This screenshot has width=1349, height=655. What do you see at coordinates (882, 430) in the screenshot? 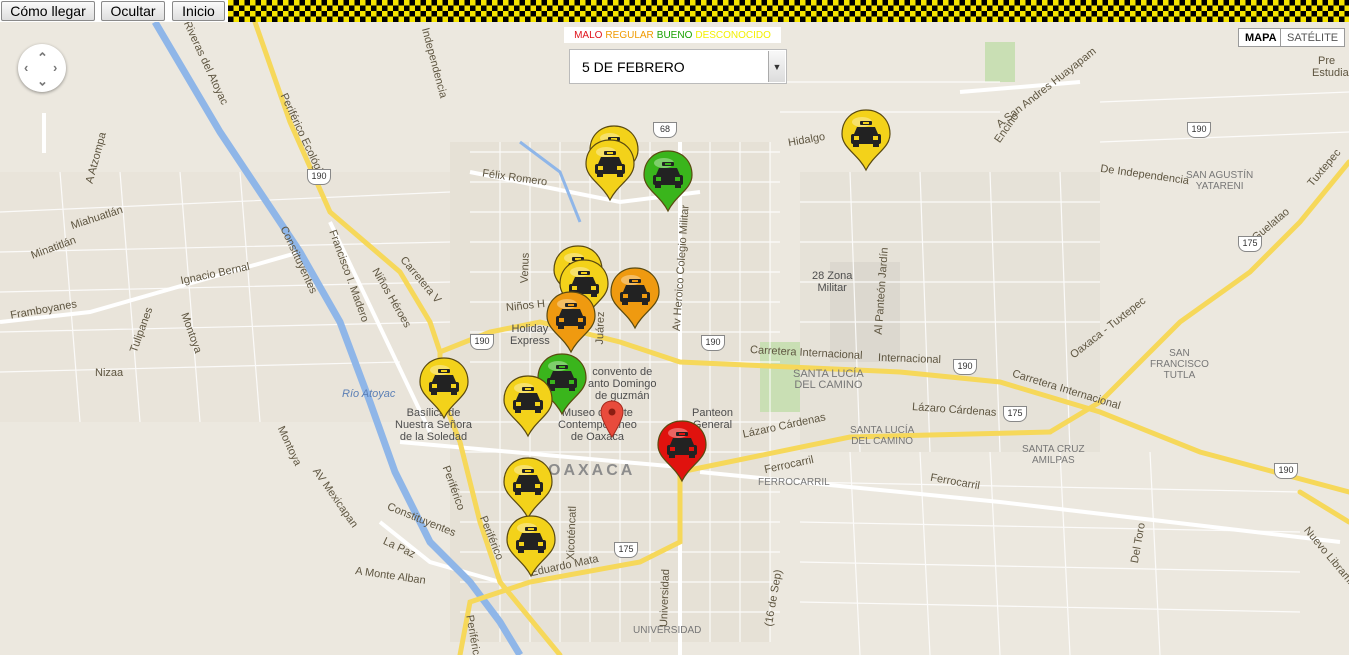
I see `santa-lucia-small-line1: SANTA LUCÍA` at bounding box center [882, 430].